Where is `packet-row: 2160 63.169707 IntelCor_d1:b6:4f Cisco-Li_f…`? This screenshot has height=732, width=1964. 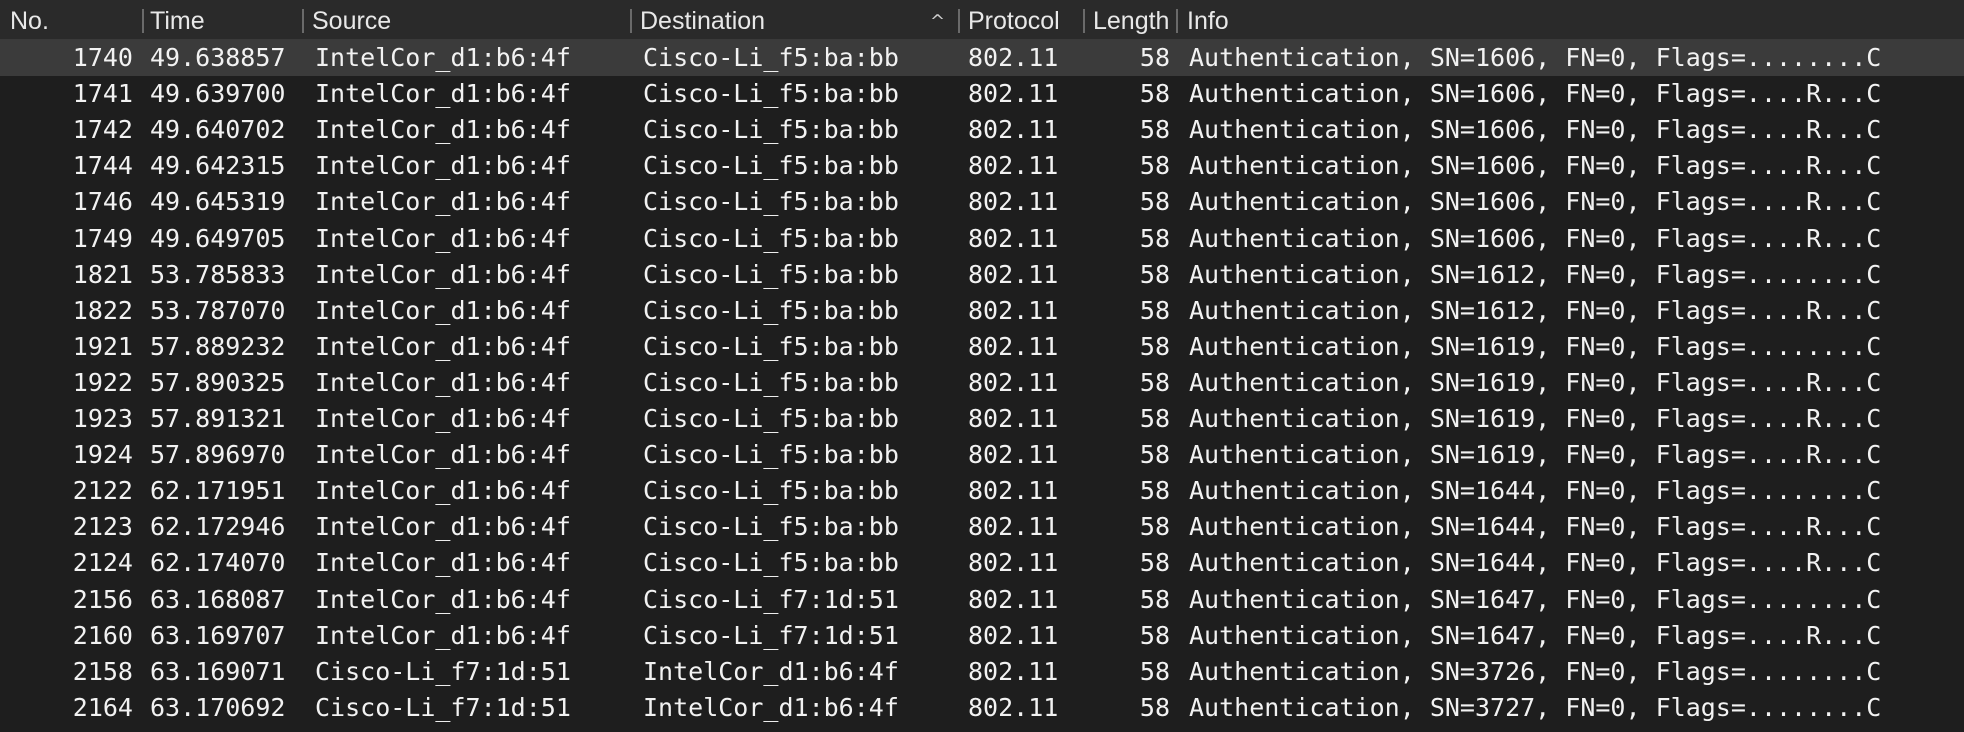 packet-row: 2160 63.169707 IntelCor_d1:b6:4f Cisco-Li_f… is located at coordinates (982, 636).